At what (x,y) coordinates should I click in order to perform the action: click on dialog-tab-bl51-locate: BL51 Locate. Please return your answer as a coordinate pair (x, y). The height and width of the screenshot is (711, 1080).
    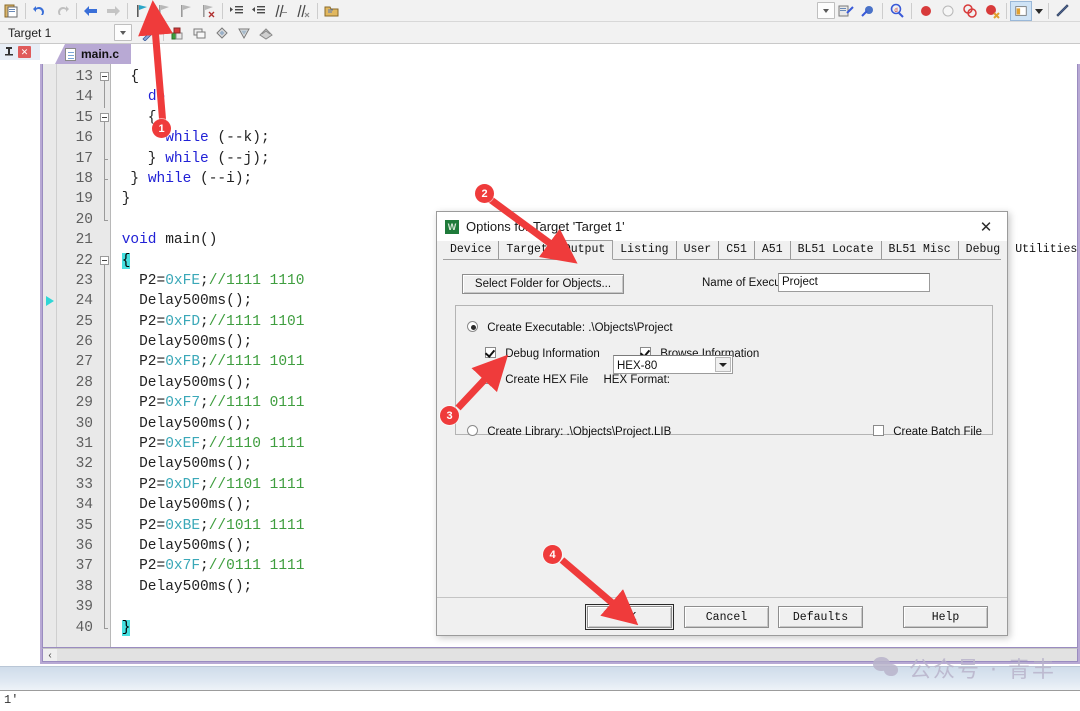
    Looking at the image, I should click on (836, 250).